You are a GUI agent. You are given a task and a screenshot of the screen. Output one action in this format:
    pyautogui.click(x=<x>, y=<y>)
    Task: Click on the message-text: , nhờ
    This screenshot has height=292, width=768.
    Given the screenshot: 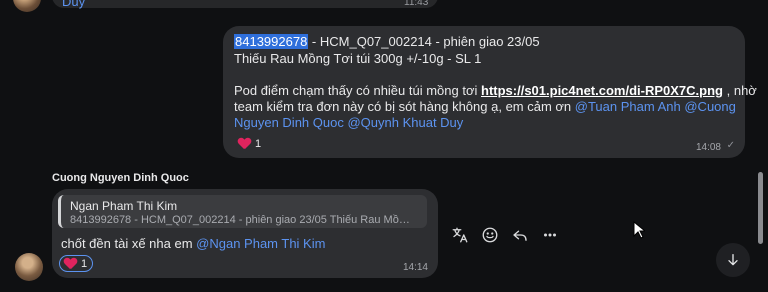 What is the action you would take?
    pyautogui.click(x=740, y=90)
    